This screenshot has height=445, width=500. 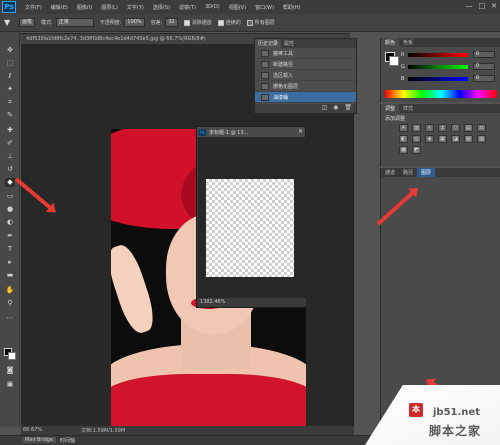 I want to click on hand-tool-icon: ✋, so click(x=10, y=290).